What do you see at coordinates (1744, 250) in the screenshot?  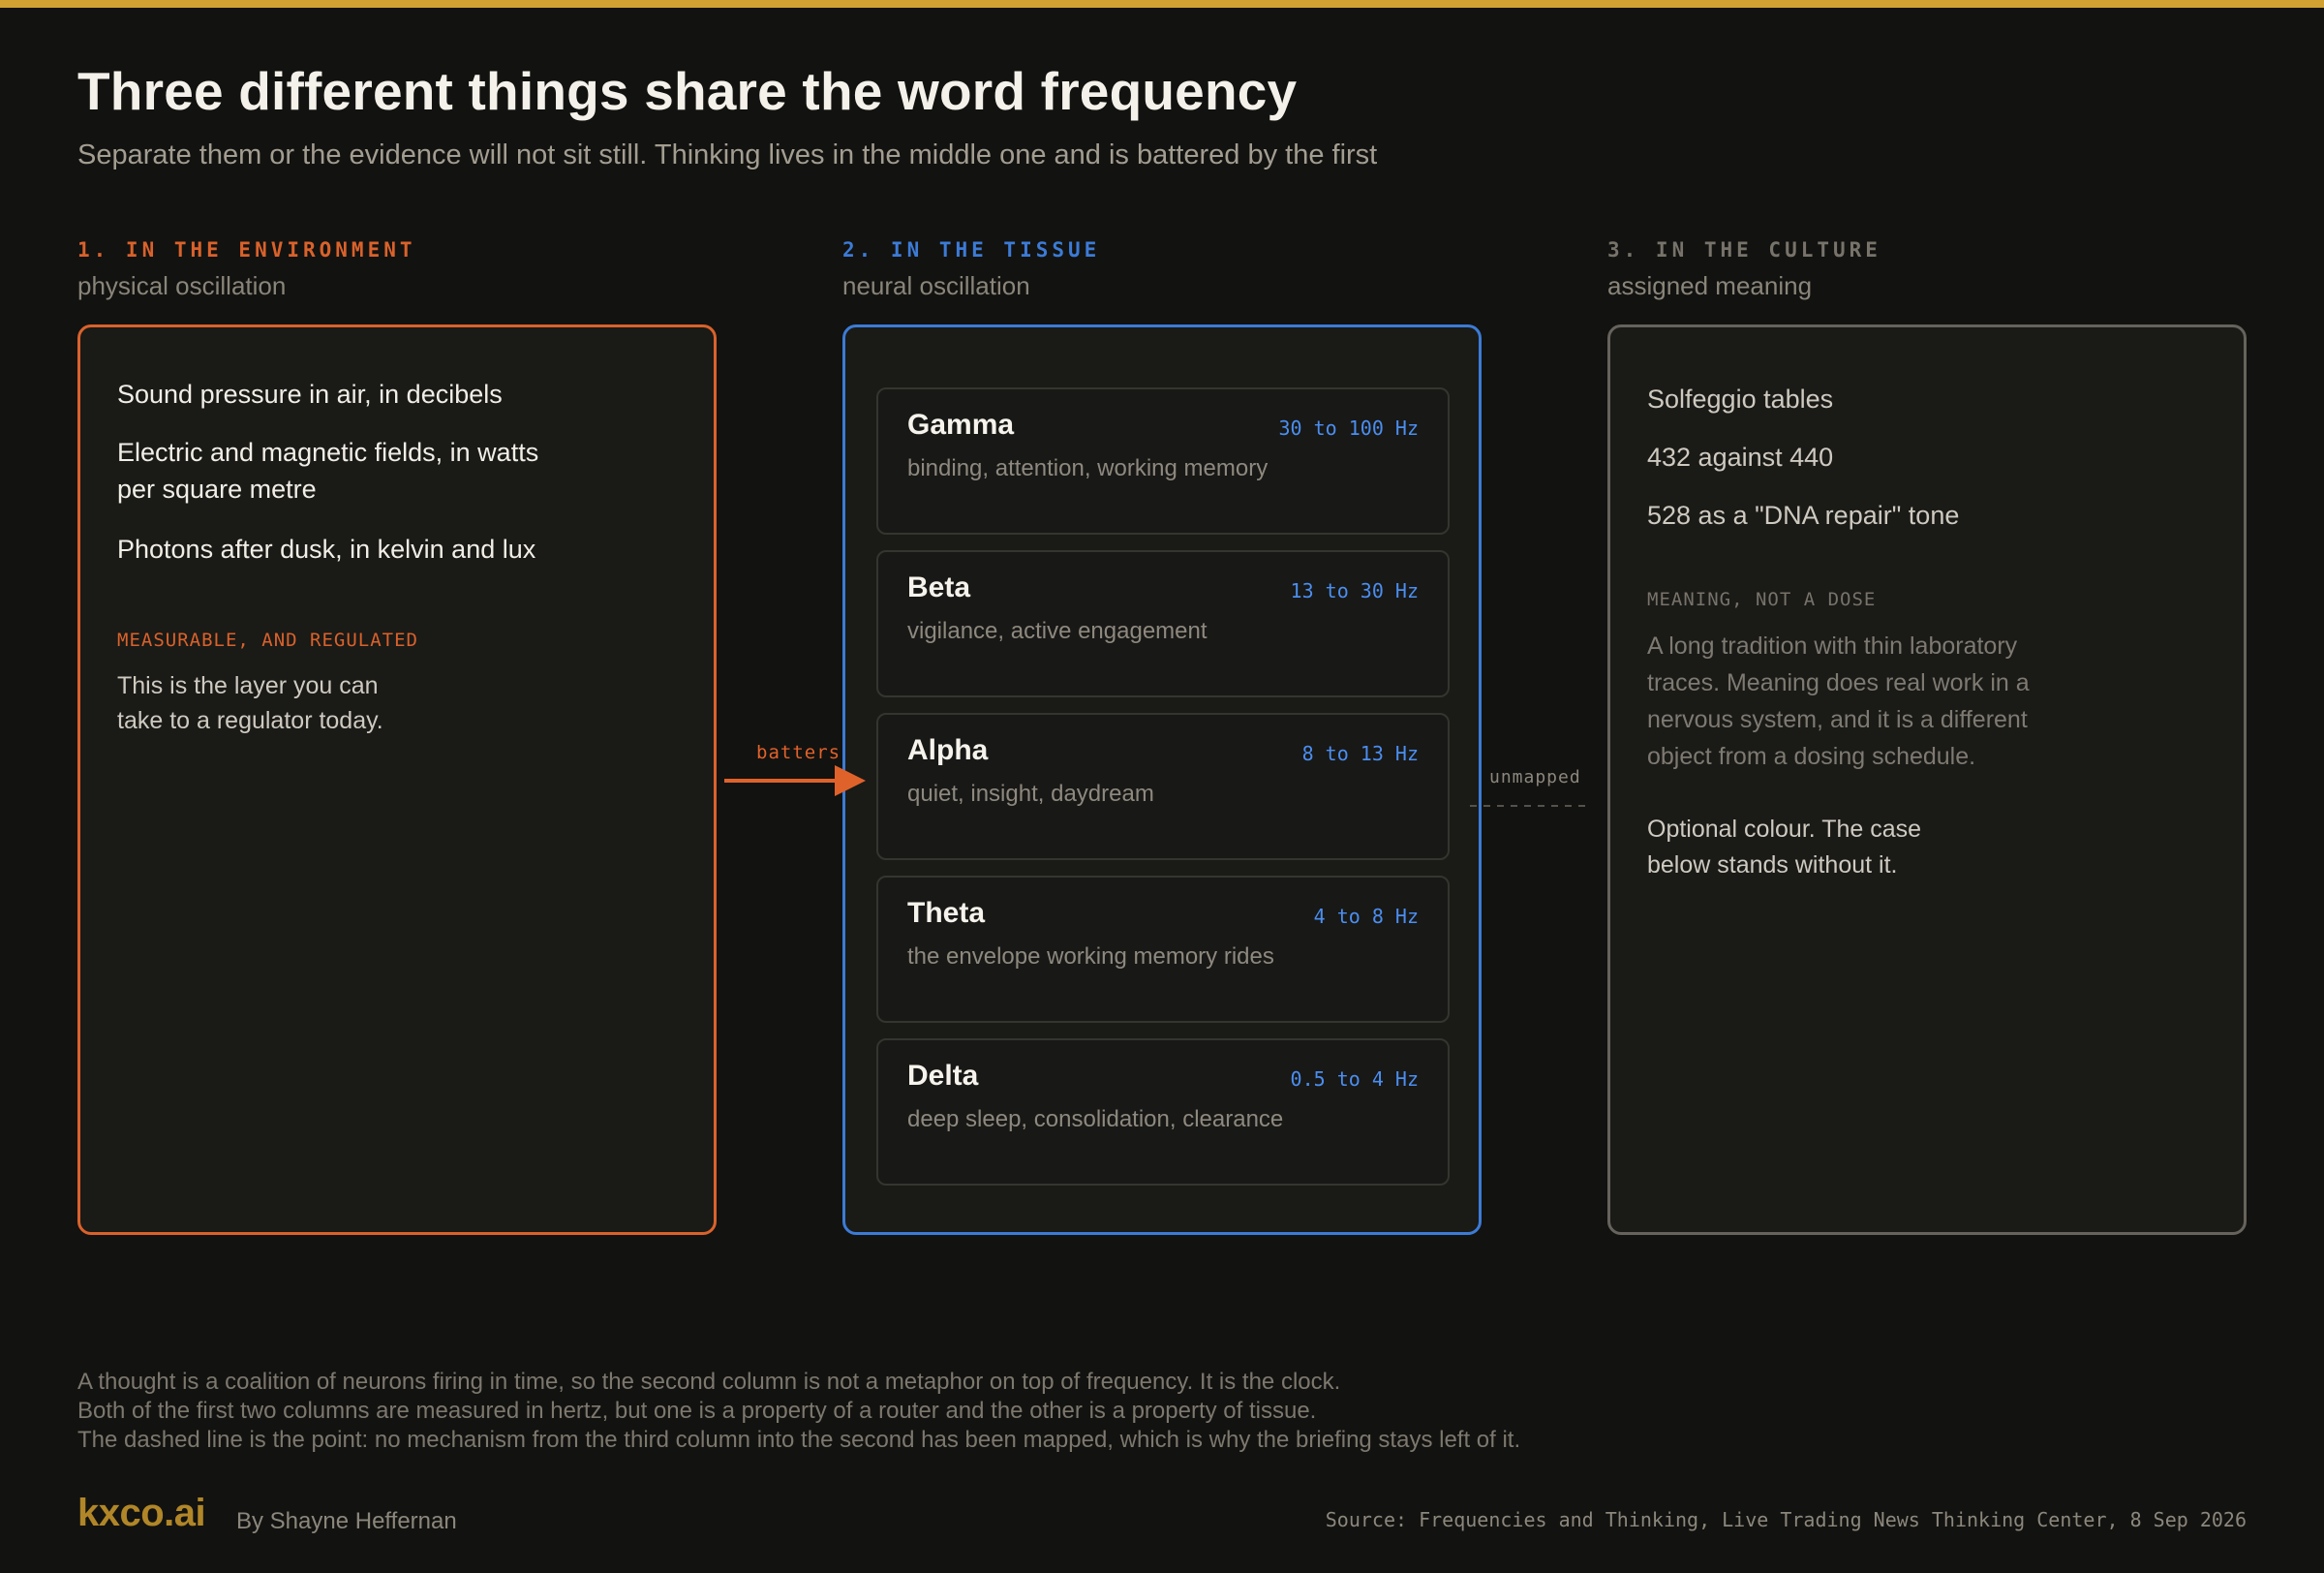 I see `column-label-culture: 3. IN THE CULTURE` at bounding box center [1744, 250].